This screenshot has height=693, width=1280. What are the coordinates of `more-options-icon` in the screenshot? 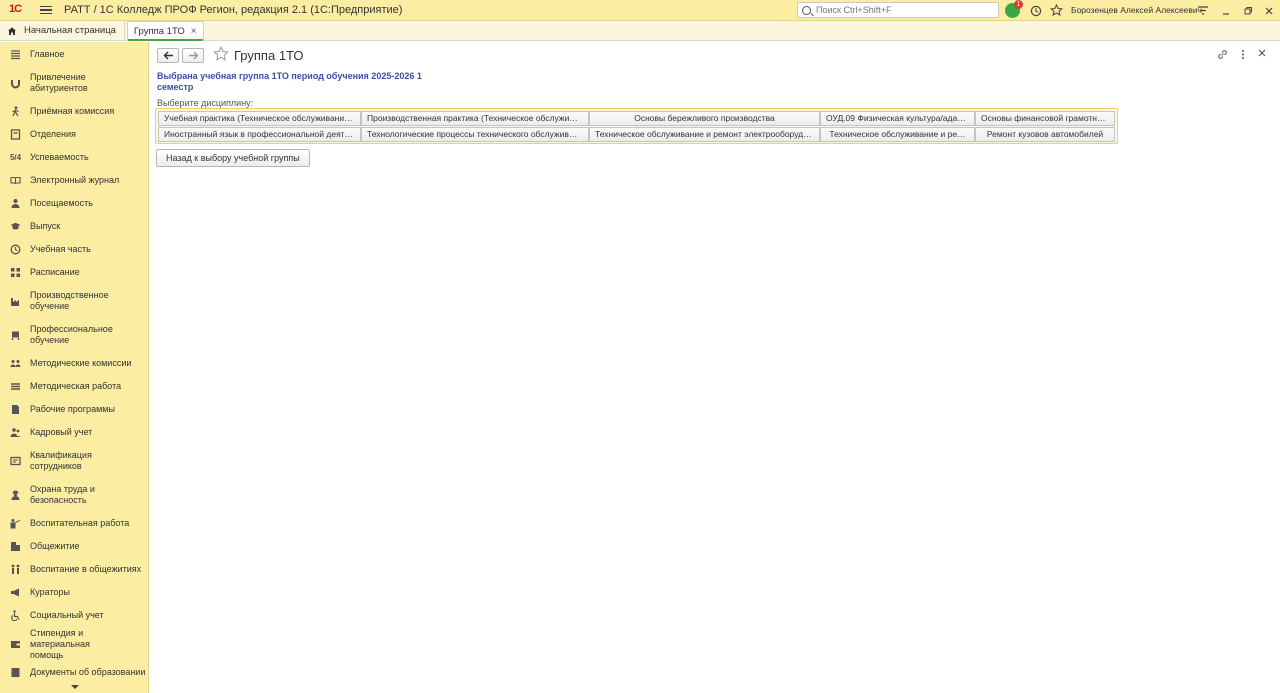 It's located at (1243, 56).